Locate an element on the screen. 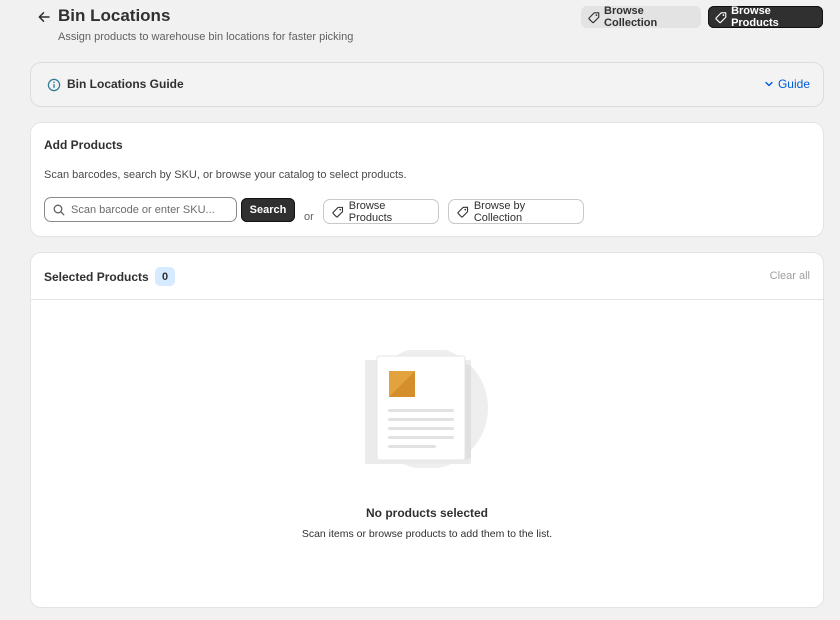 The width and height of the screenshot is (840, 620). browse-products-label: Browse Products is located at coordinates (755, 17).